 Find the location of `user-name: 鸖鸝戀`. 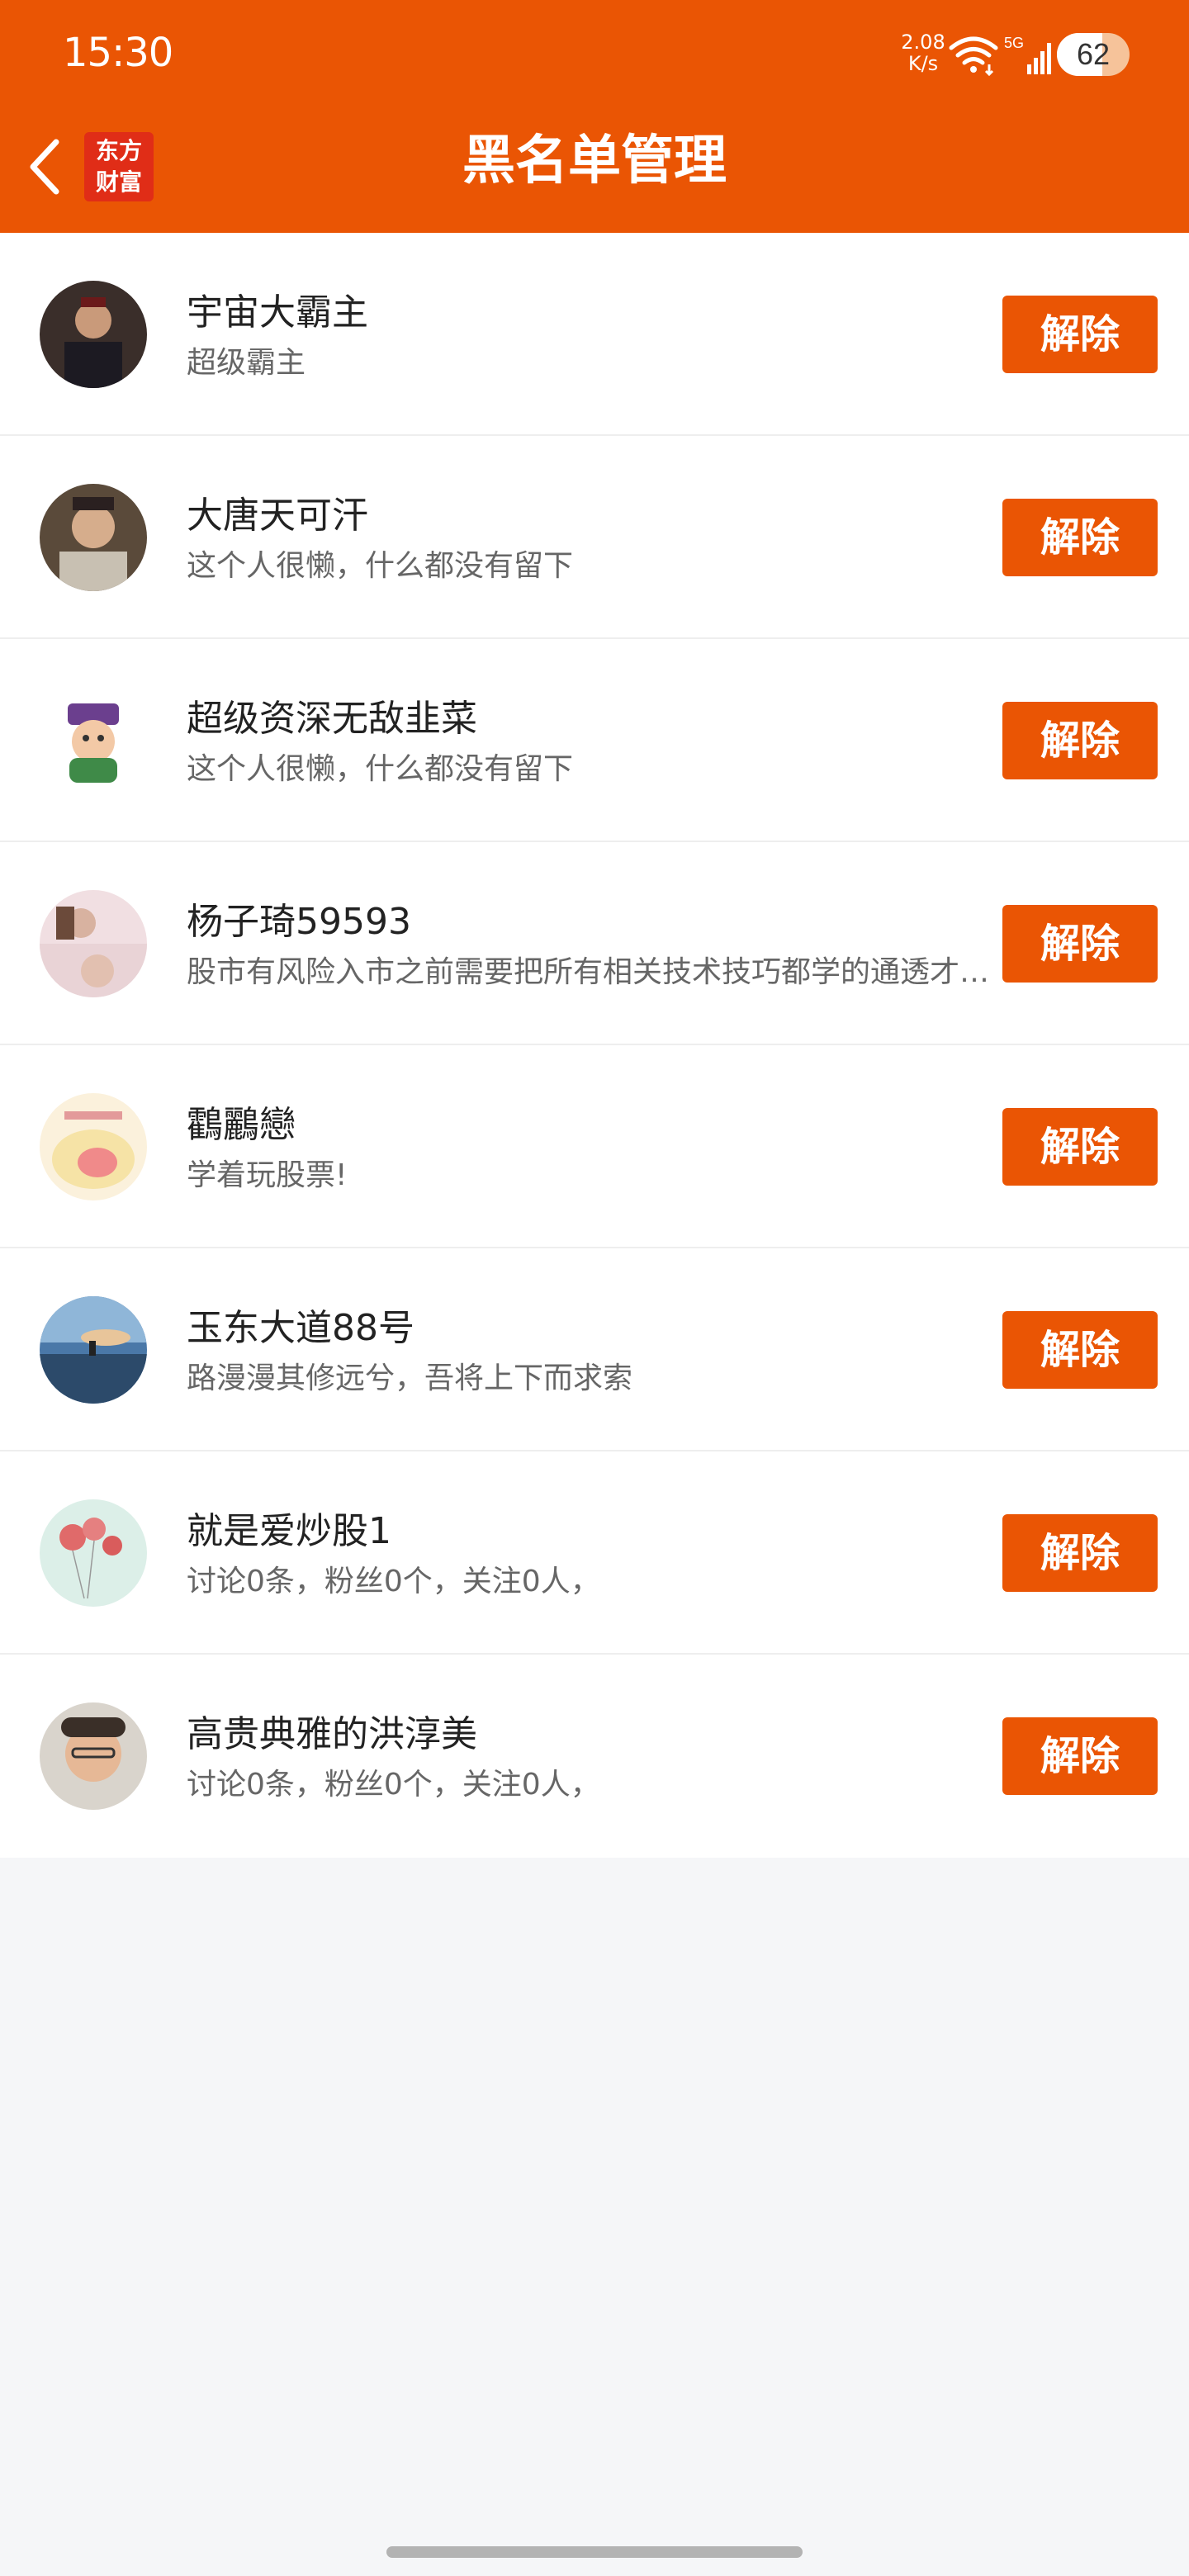

user-name: 鸖鸝戀 is located at coordinates (241, 1125).